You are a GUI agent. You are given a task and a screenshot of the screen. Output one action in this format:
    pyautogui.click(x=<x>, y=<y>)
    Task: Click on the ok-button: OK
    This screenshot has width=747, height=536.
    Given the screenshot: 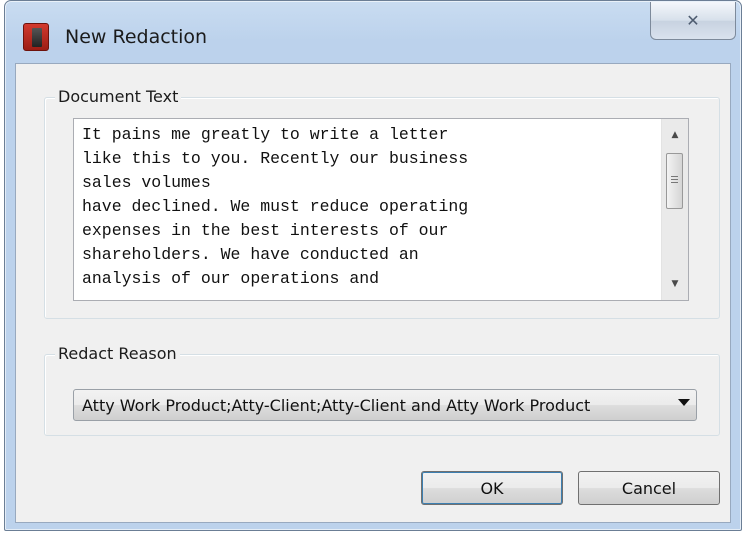 What is the action you would take?
    pyautogui.click(x=492, y=488)
    